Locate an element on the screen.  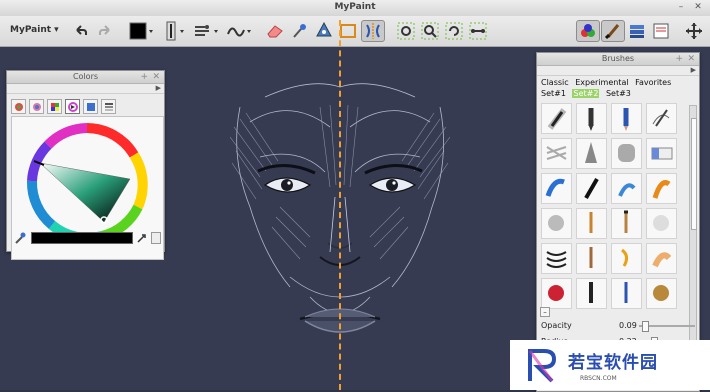
view-zoom-button is located at coordinates (430, 31).